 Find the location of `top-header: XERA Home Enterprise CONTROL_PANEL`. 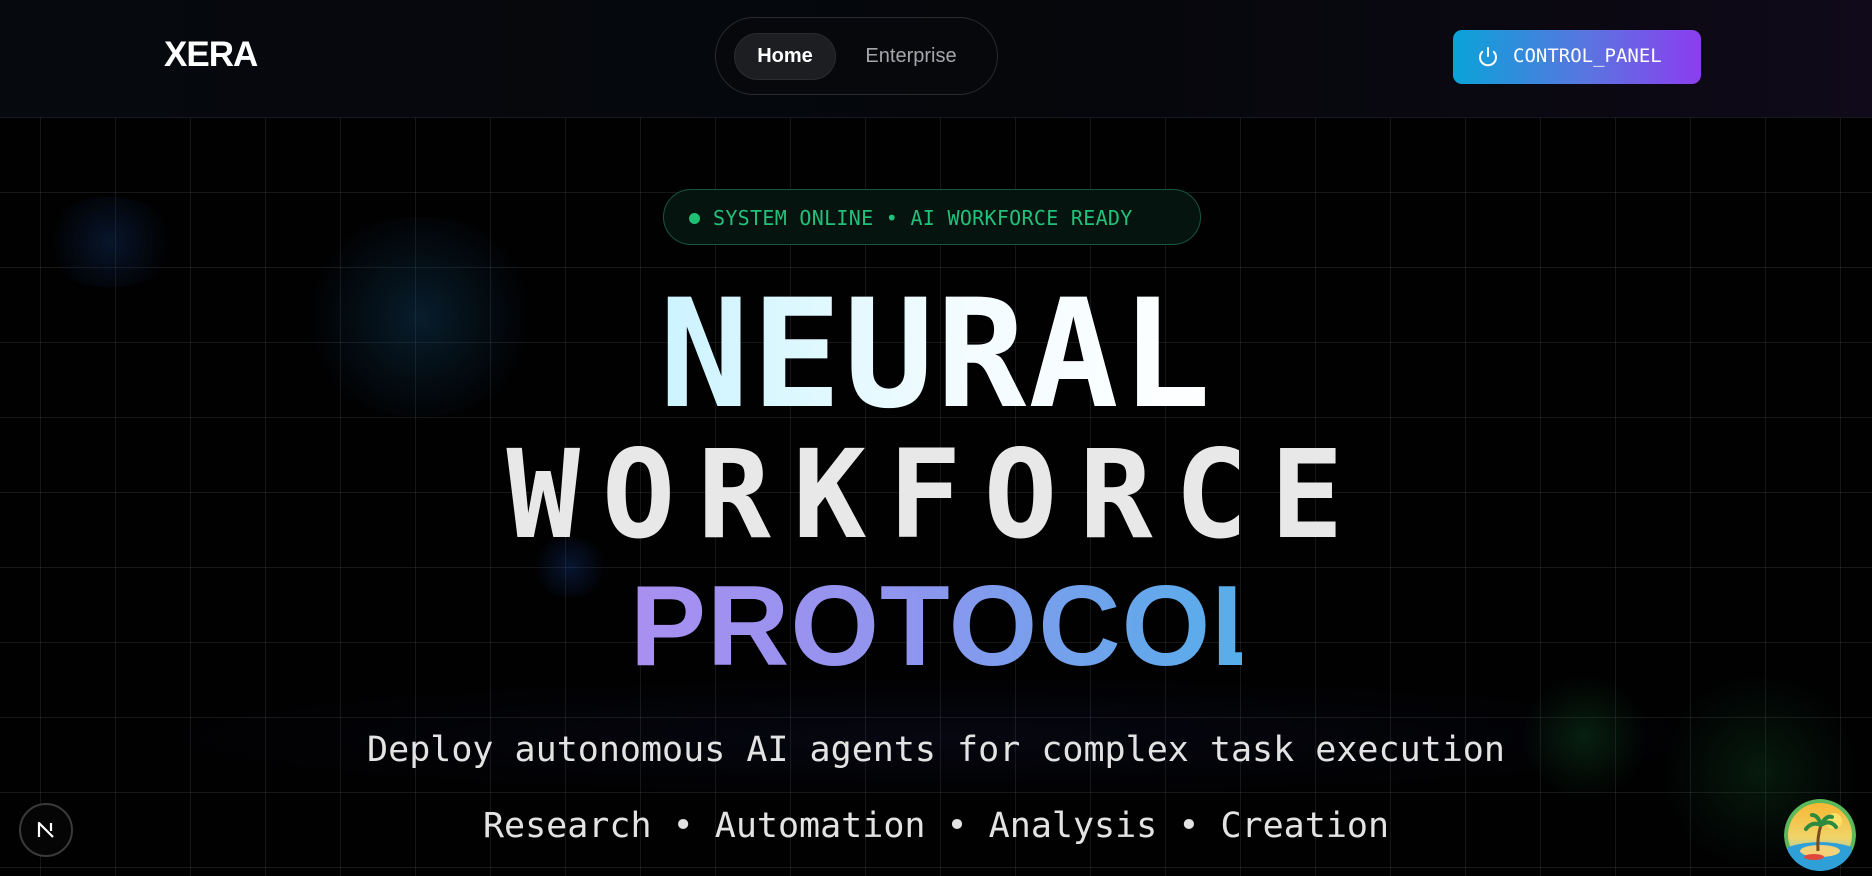

top-header: XERA Home Enterprise CONTROL_PANEL is located at coordinates (936, 59).